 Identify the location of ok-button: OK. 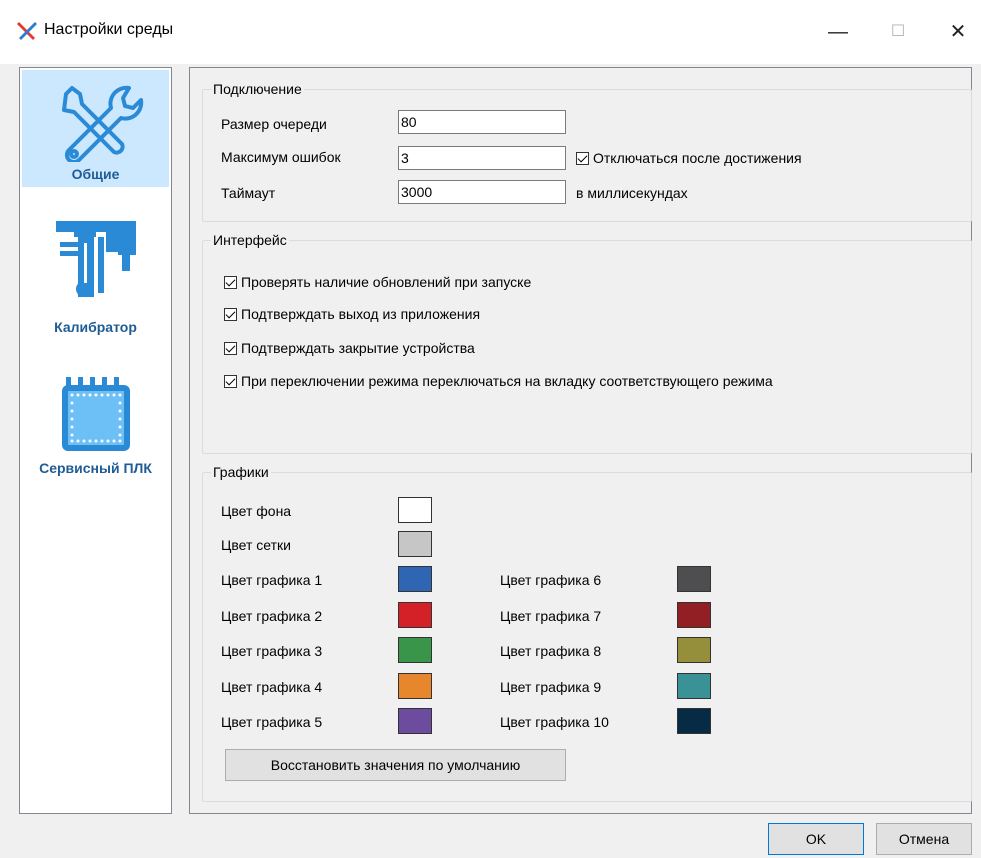
(816, 839).